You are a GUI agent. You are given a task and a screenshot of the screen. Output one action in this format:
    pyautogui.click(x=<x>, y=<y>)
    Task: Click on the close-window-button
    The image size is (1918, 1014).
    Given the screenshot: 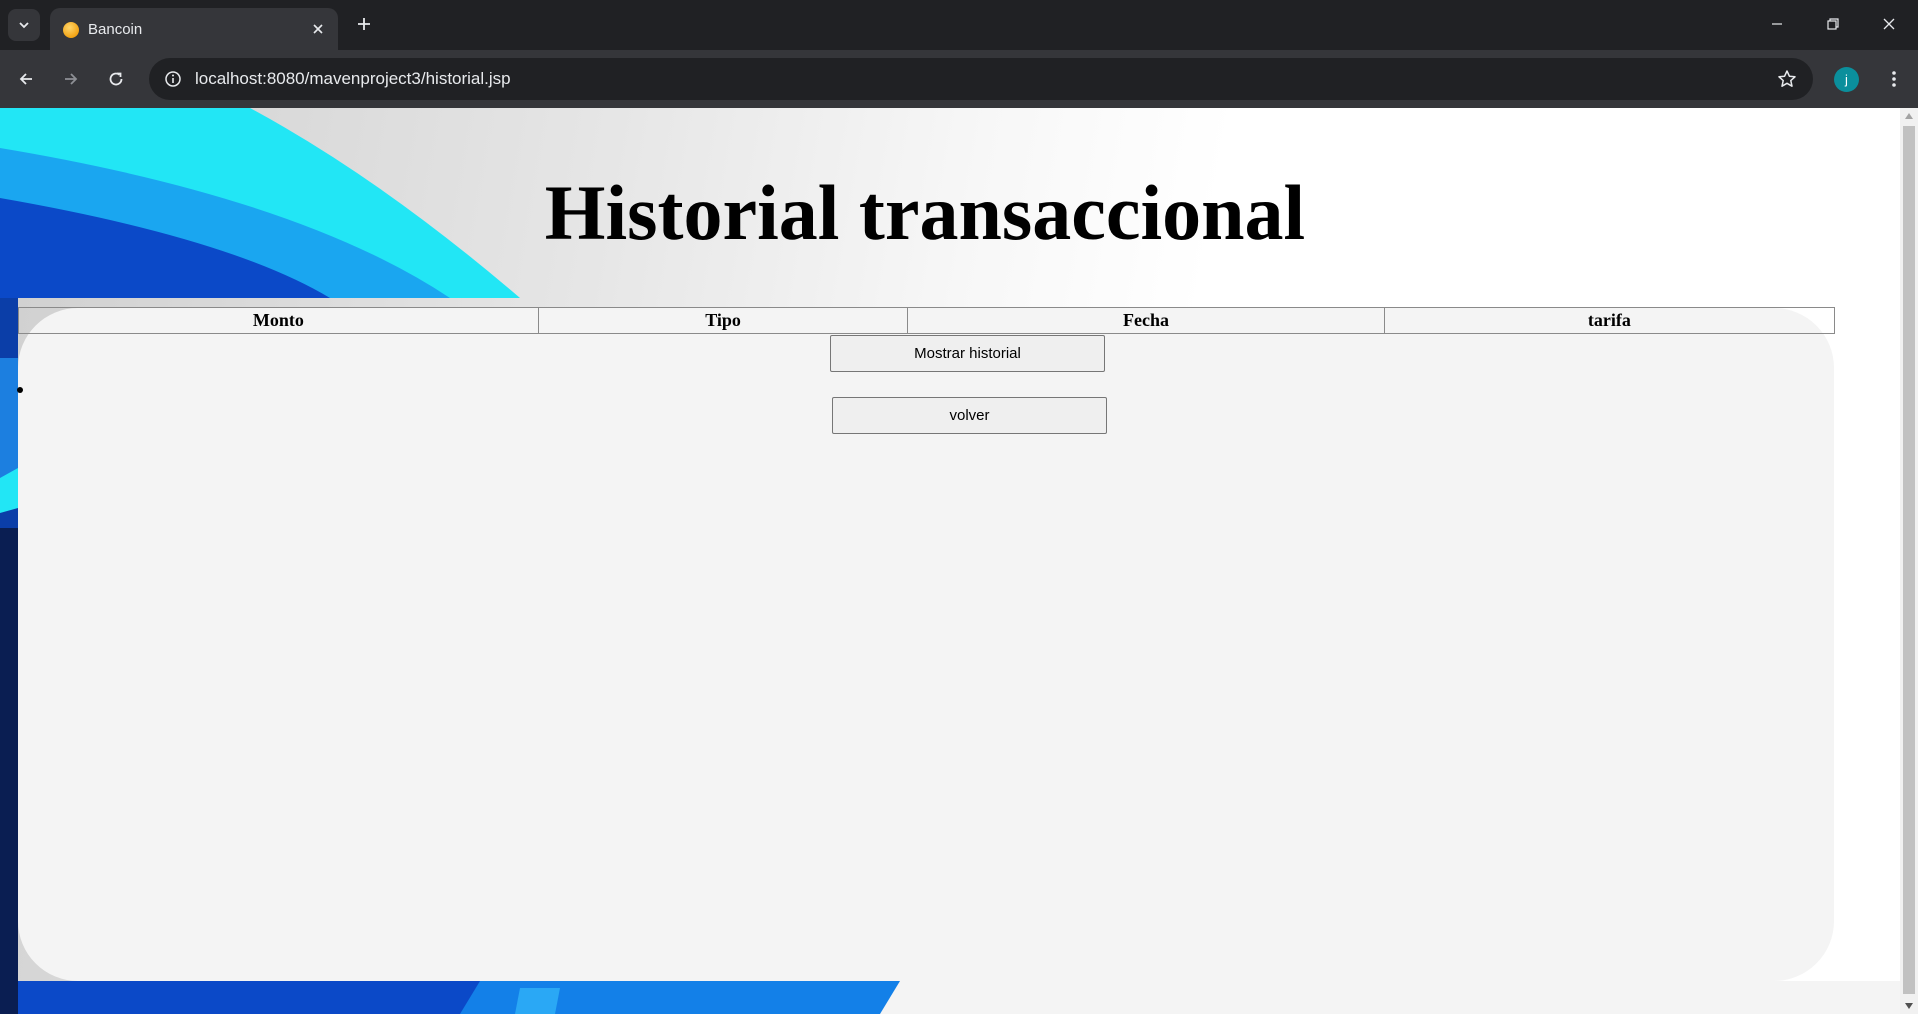 What is the action you would take?
    pyautogui.click(x=1889, y=24)
    